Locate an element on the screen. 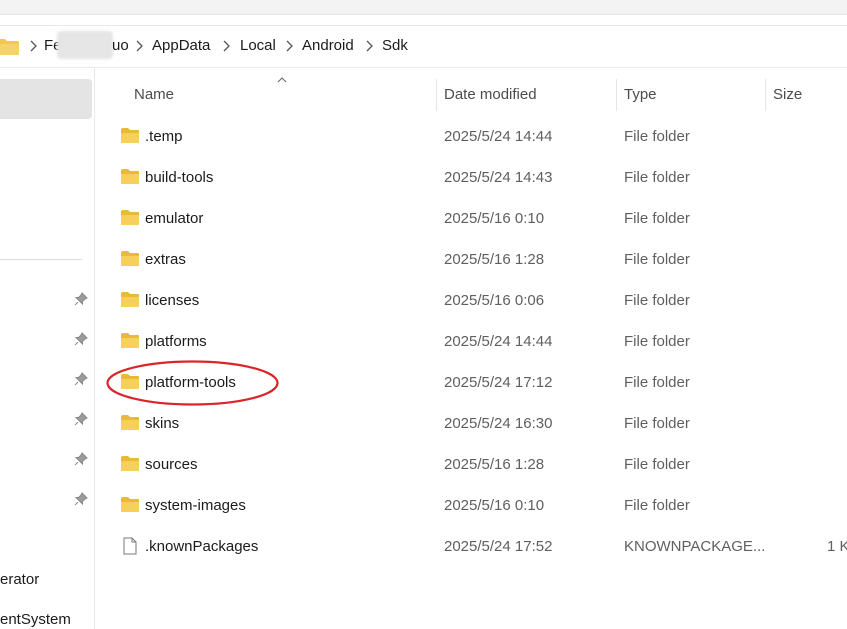  file-row: licenses 2025/5/16 0:06 File folder is located at coordinates (475, 301).